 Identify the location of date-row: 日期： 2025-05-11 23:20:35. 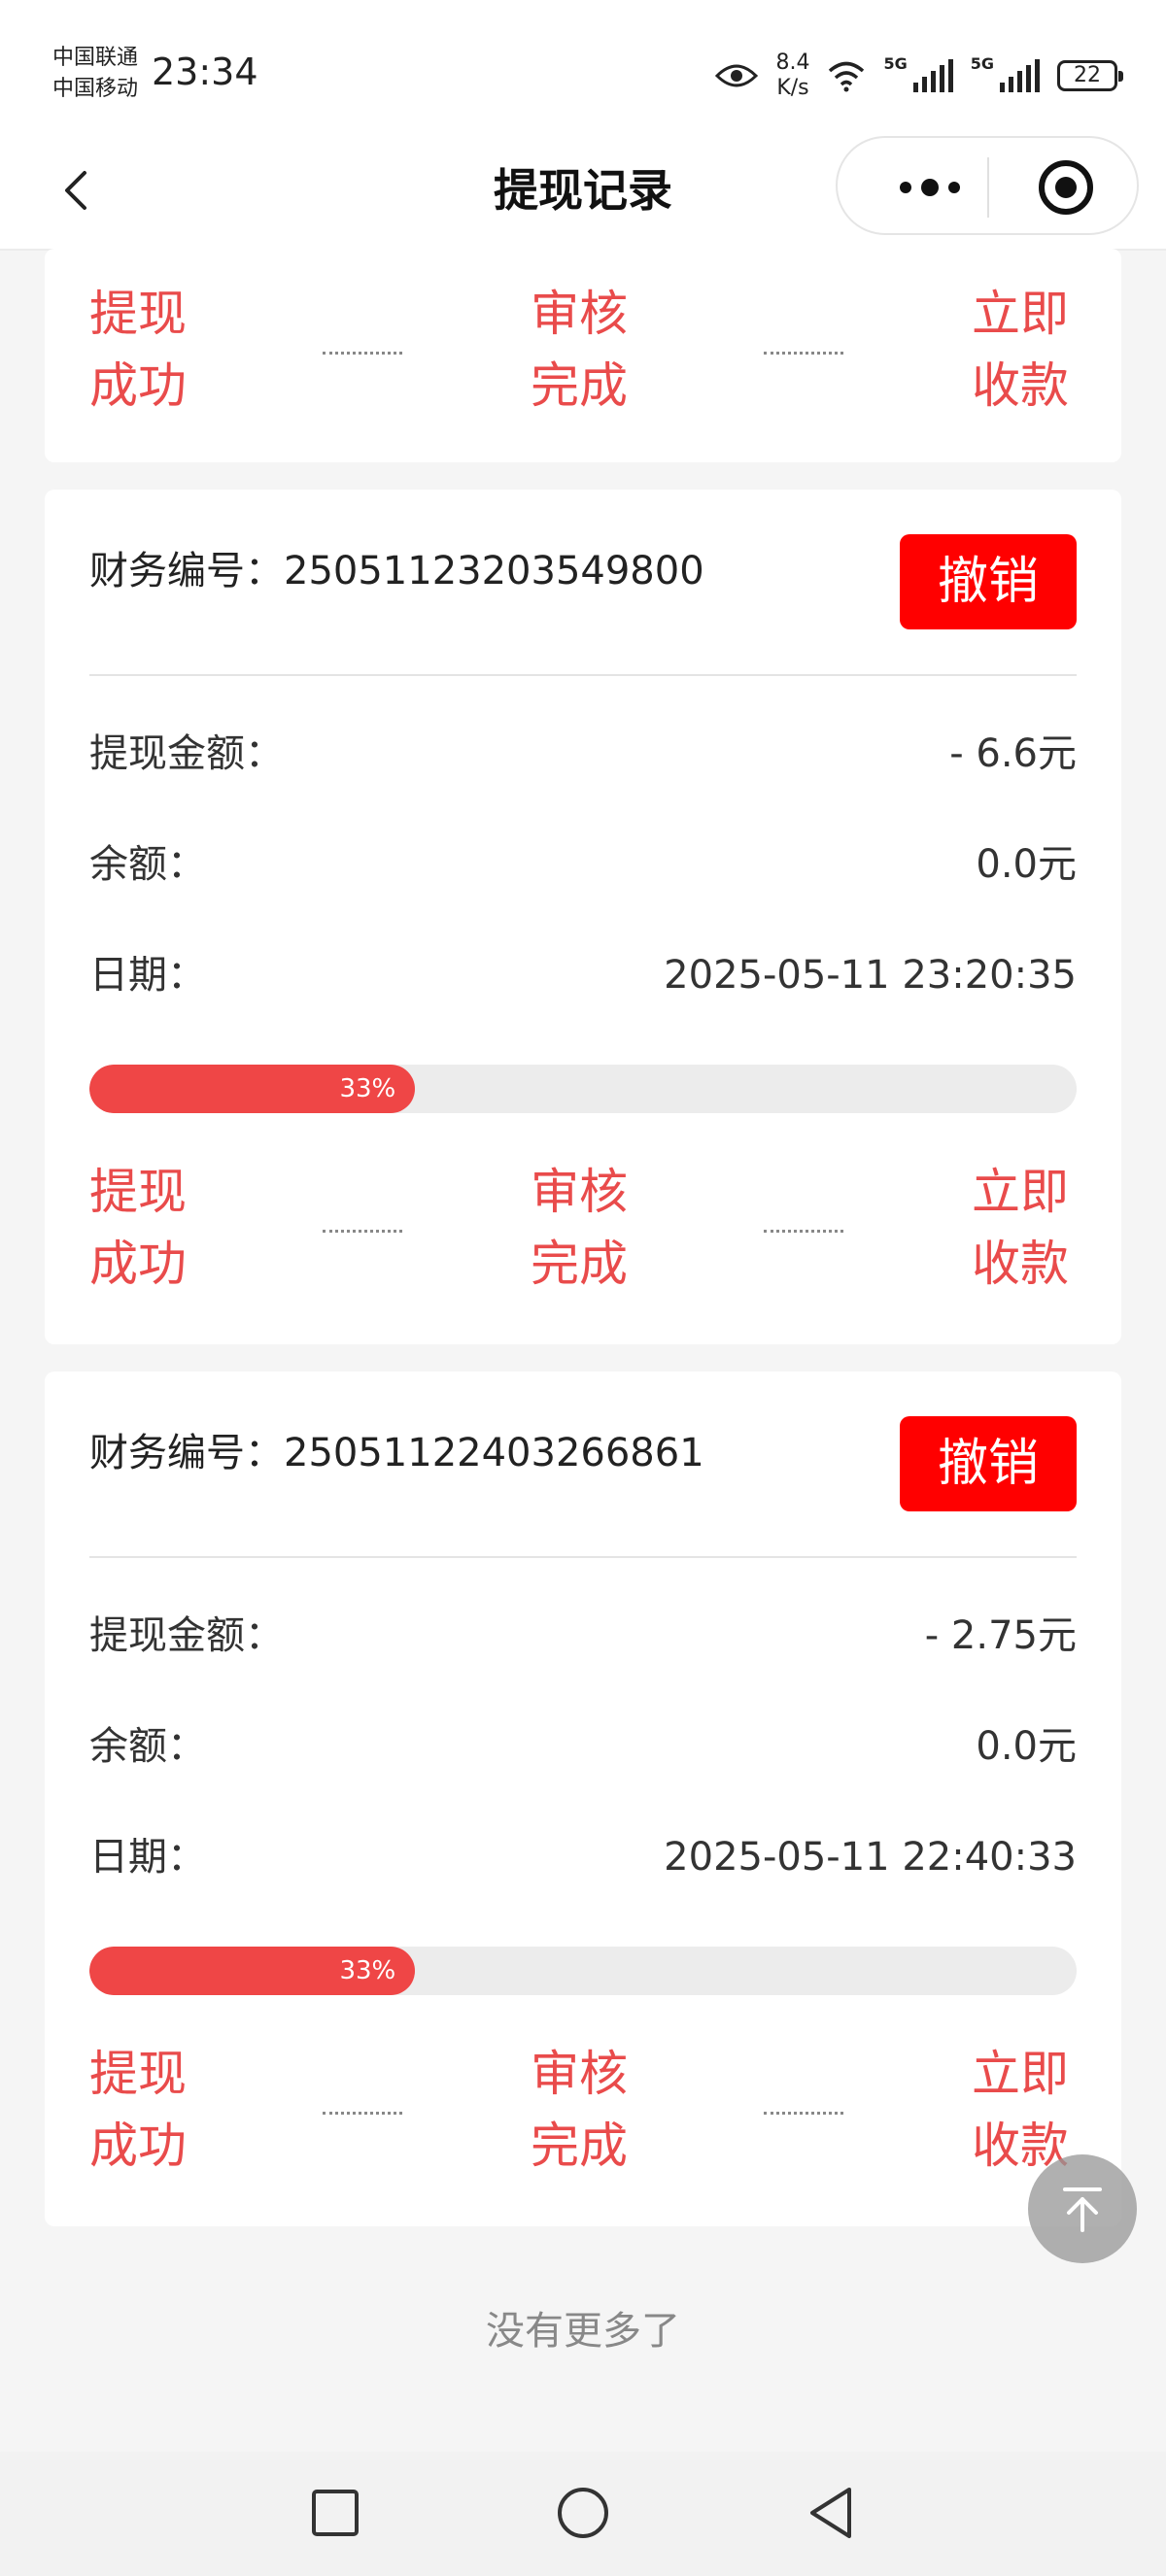
(583, 975).